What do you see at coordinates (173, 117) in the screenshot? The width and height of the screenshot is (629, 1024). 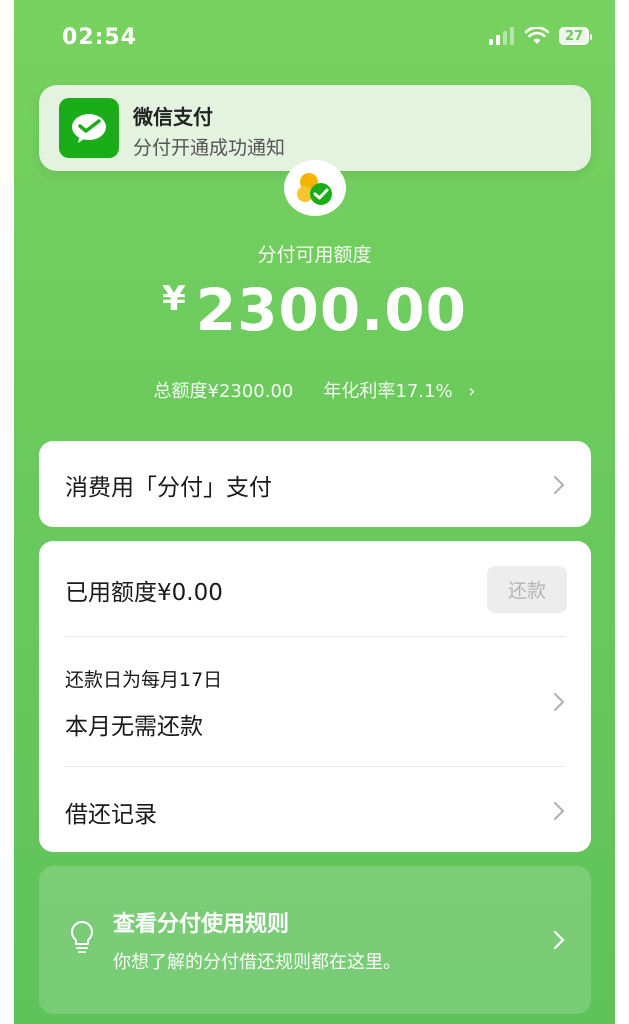 I see `notification-title: 微信支付` at bounding box center [173, 117].